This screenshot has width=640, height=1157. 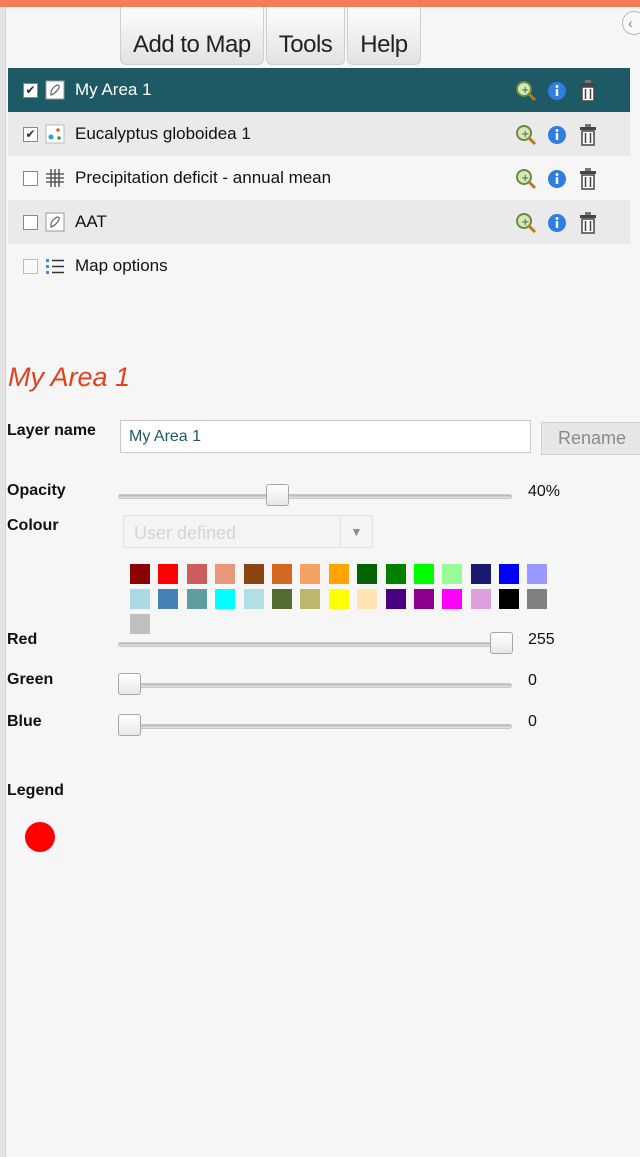 I want to click on top-accent-bar, so click(x=320, y=3).